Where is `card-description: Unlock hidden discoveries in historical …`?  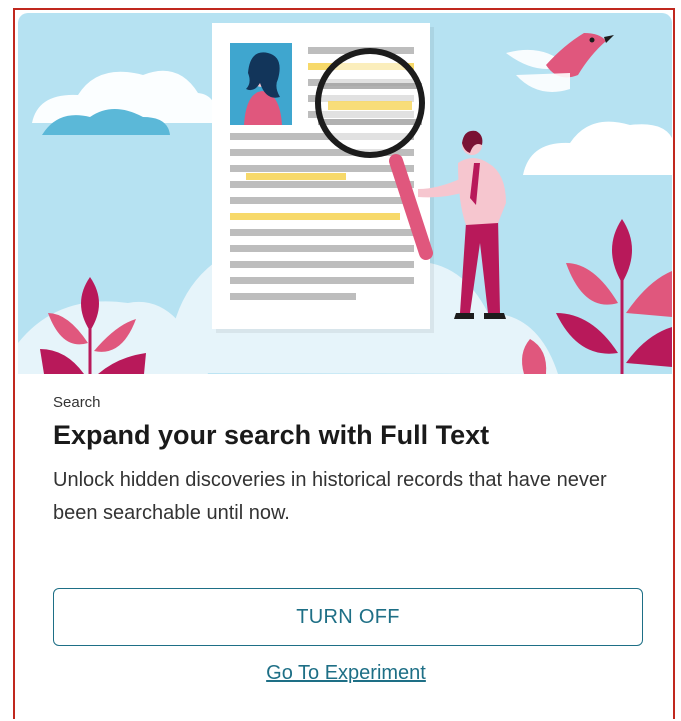 card-description: Unlock hidden discoveries in historical … is located at coordinates (330, 496).